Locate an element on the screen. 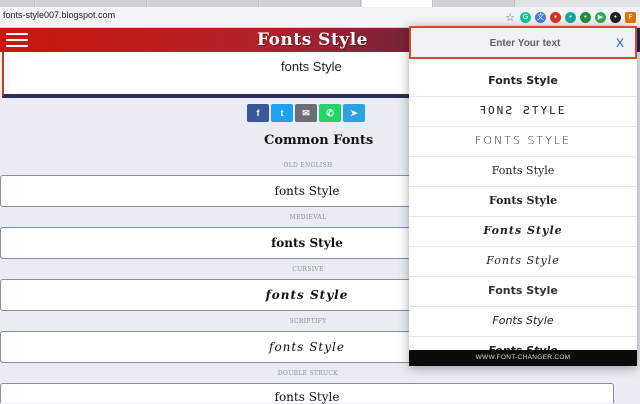 Image resolution: width=640 pixels, height=404 pixels. tab-active is located at coordinates (397, 3).